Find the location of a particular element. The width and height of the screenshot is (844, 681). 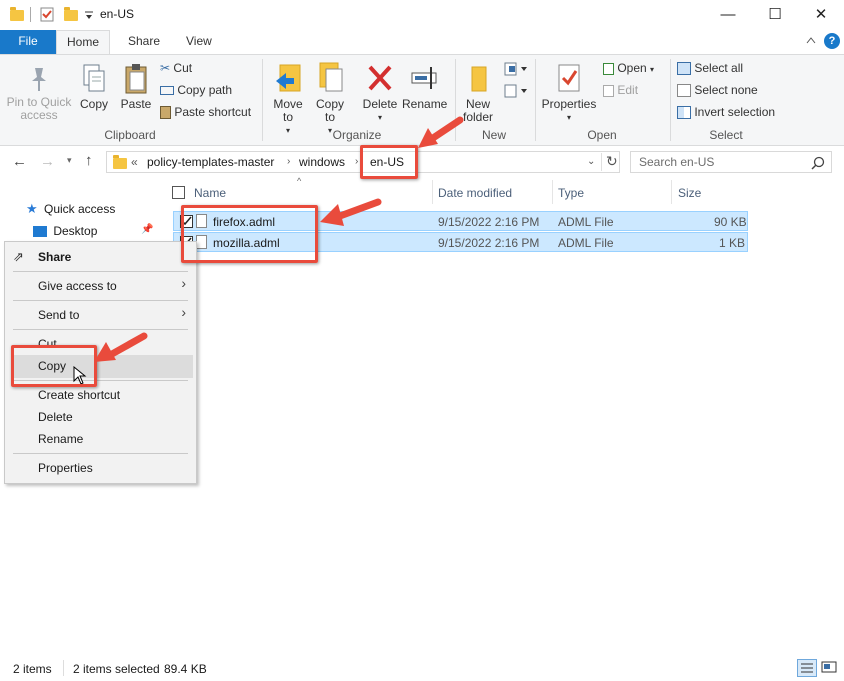

pin-icon: 📌 is located at coordinates (147, 229).